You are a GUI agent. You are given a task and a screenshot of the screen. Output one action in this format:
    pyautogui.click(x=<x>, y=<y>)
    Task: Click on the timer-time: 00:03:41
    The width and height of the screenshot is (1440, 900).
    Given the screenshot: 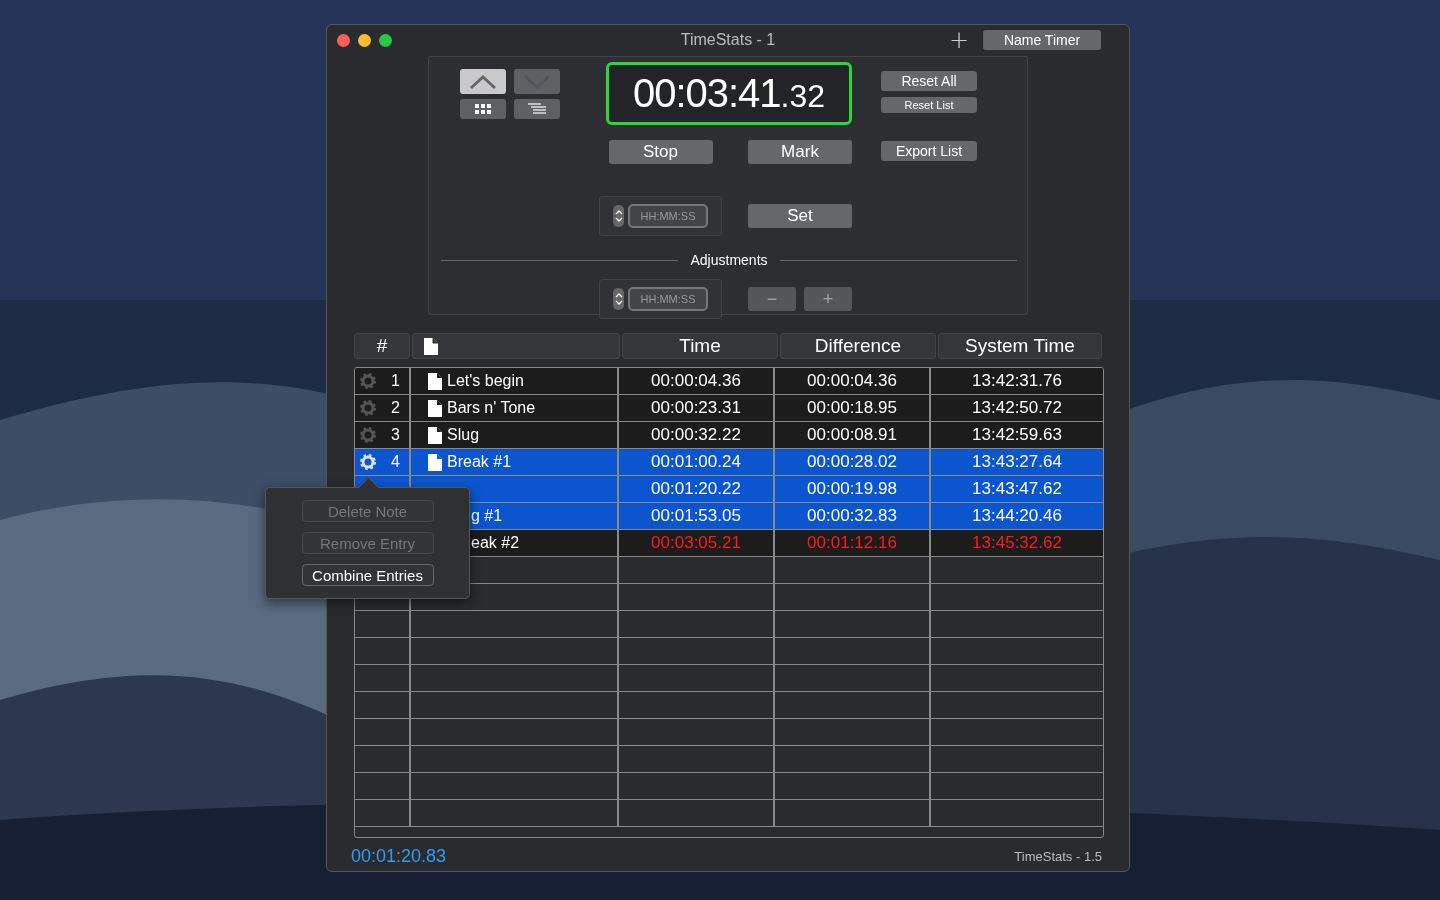 What is the action you would take?
    pyautogui.click(x=706, y=93)
    